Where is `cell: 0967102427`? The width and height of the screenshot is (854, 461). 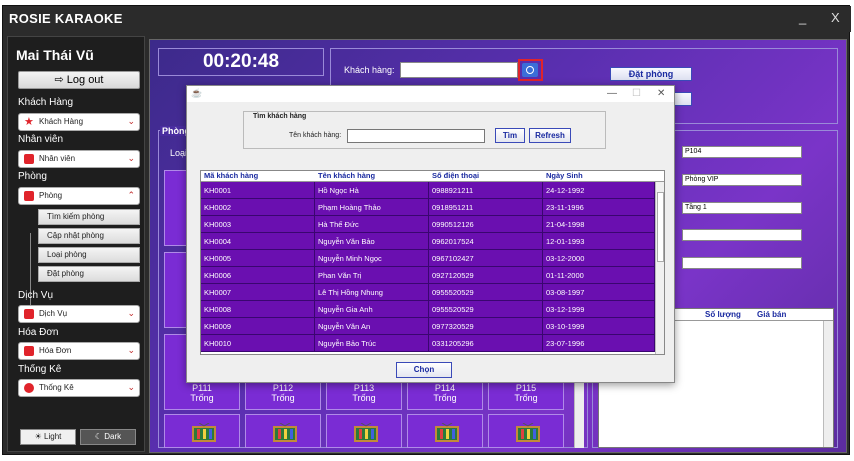 cell: 0967102427 is located at coordinates (486, 258).